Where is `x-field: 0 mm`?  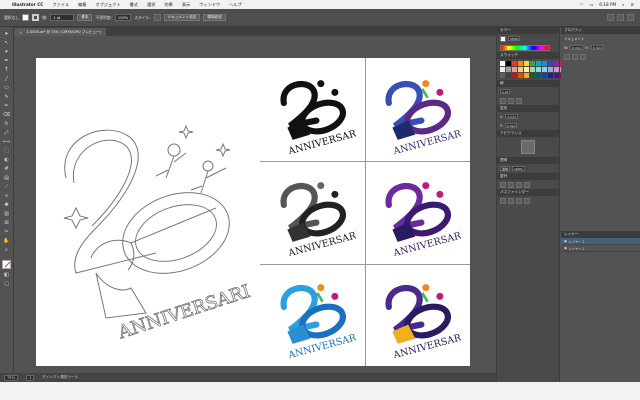 x-field: 0 mm is located at coordinates (512, 116).